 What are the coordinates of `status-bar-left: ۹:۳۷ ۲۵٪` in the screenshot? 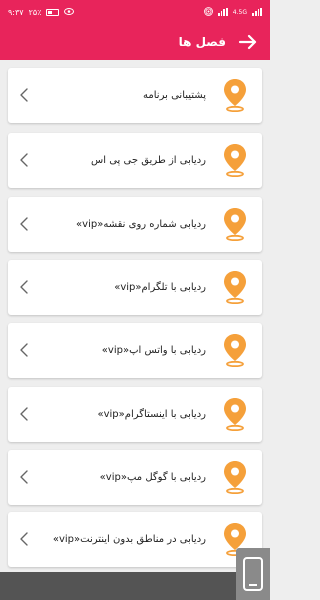 It's located at (41, 12).